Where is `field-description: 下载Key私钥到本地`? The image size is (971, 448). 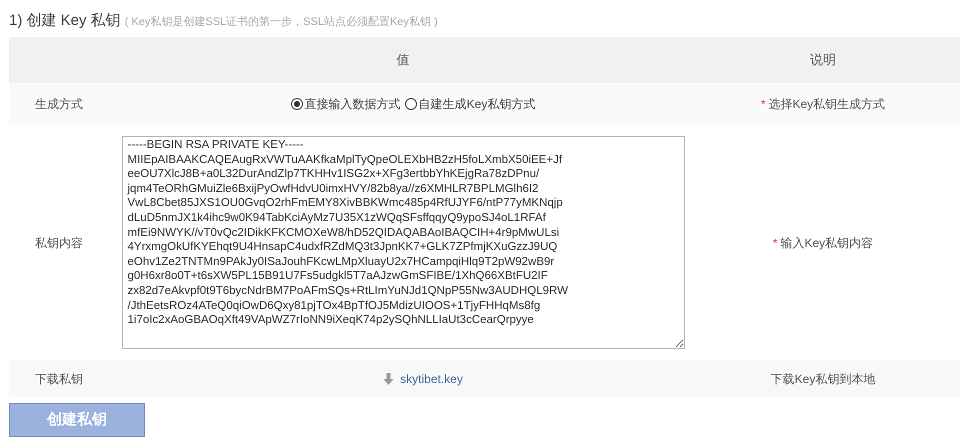
field-description: 下载Key私钥到本地 is located at coordinates (823, 379).